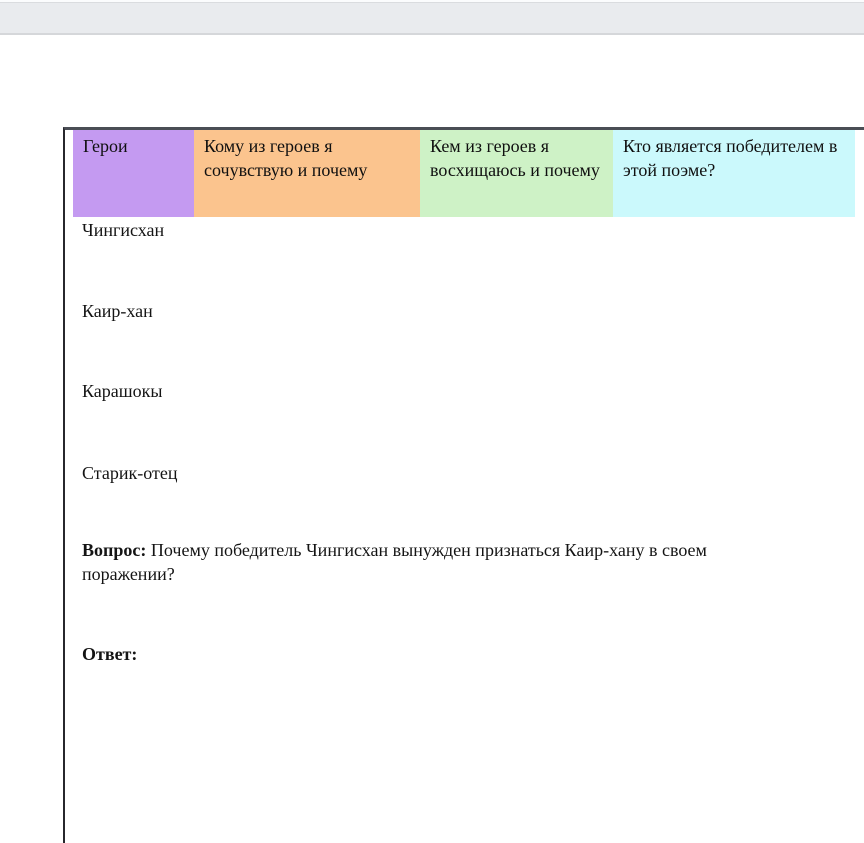 The image size is (864, 843). Describe the element at coordinates (114, 550) in the screenshot. I see `question-label: Вопрос:` at that location.